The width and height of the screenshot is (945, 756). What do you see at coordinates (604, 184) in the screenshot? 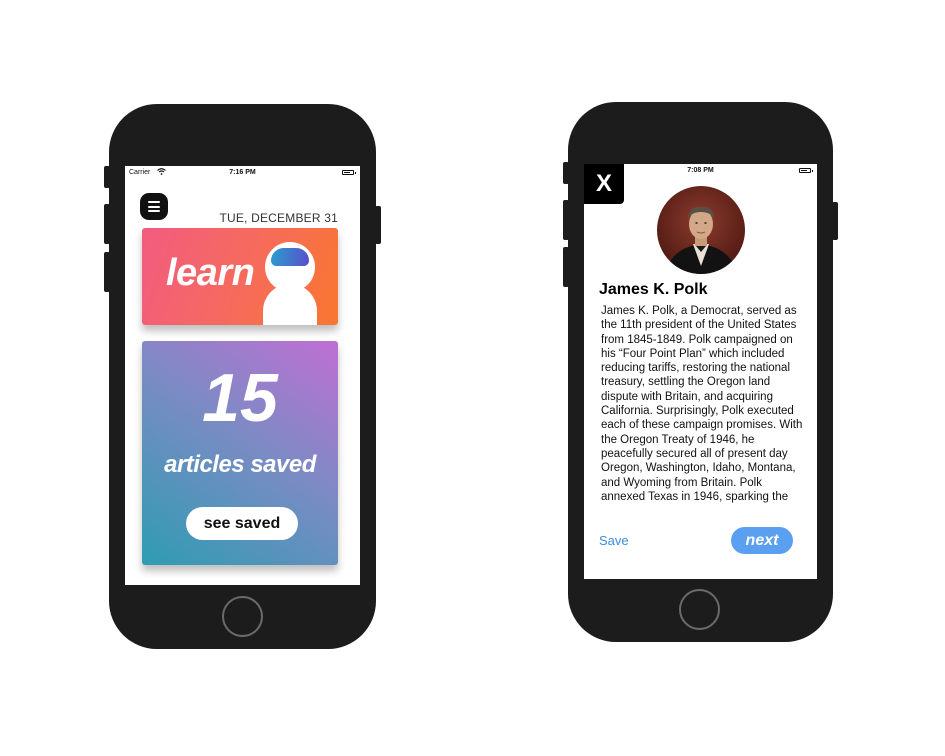
I see `close-button: X` at bounding box center [604, 184].